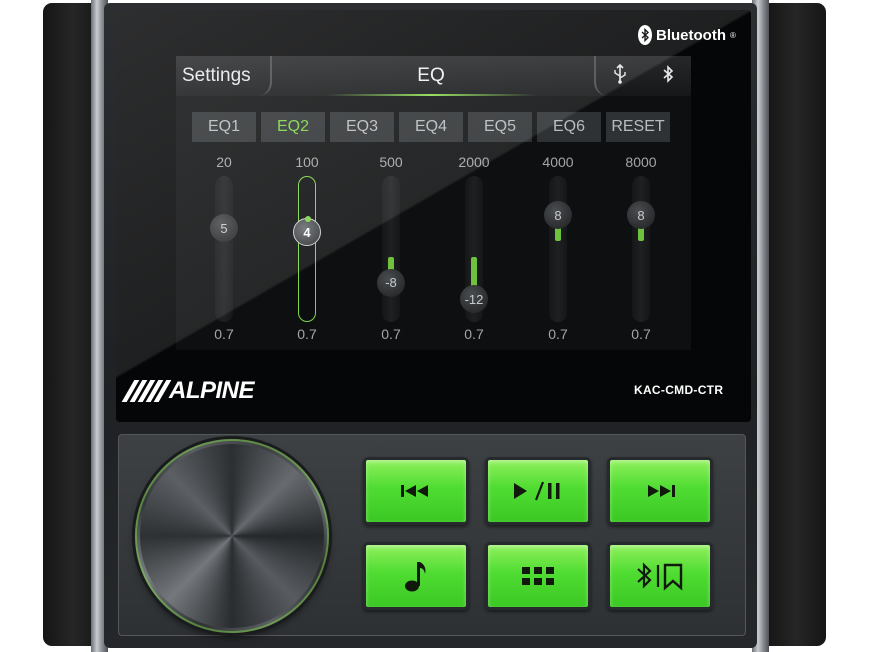  What do you see at coordinates (431, 75) in the screenshot?
I see `page-title: EQ` at bounding box center [431, 75].